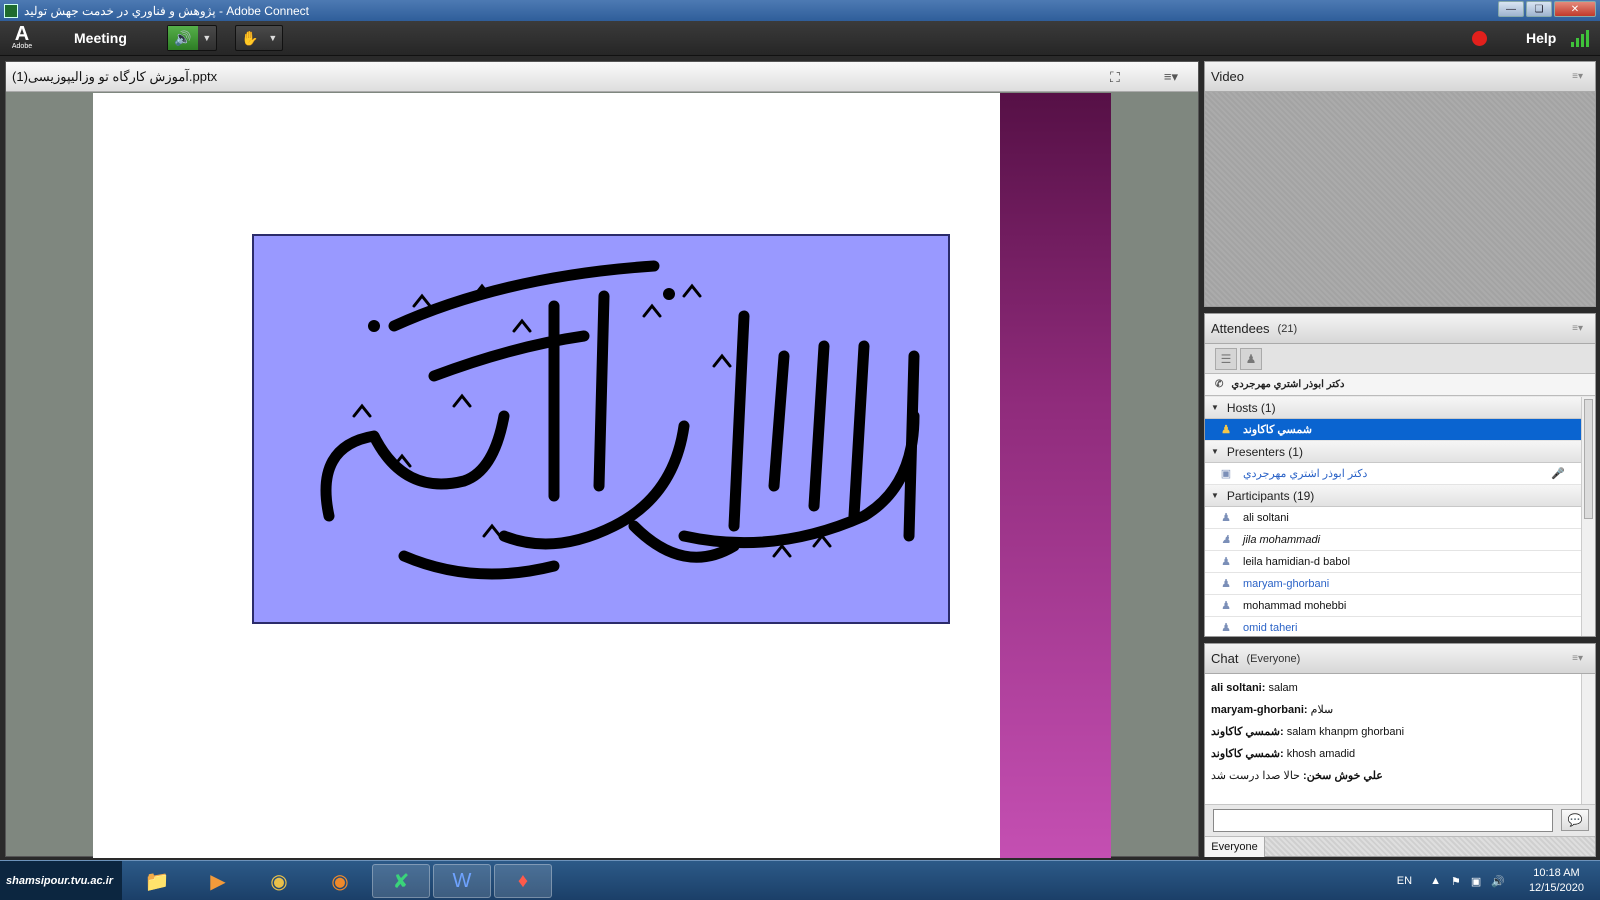  I want to click on attendee-name: leila hamidian-d babol, so click(1297, 561).